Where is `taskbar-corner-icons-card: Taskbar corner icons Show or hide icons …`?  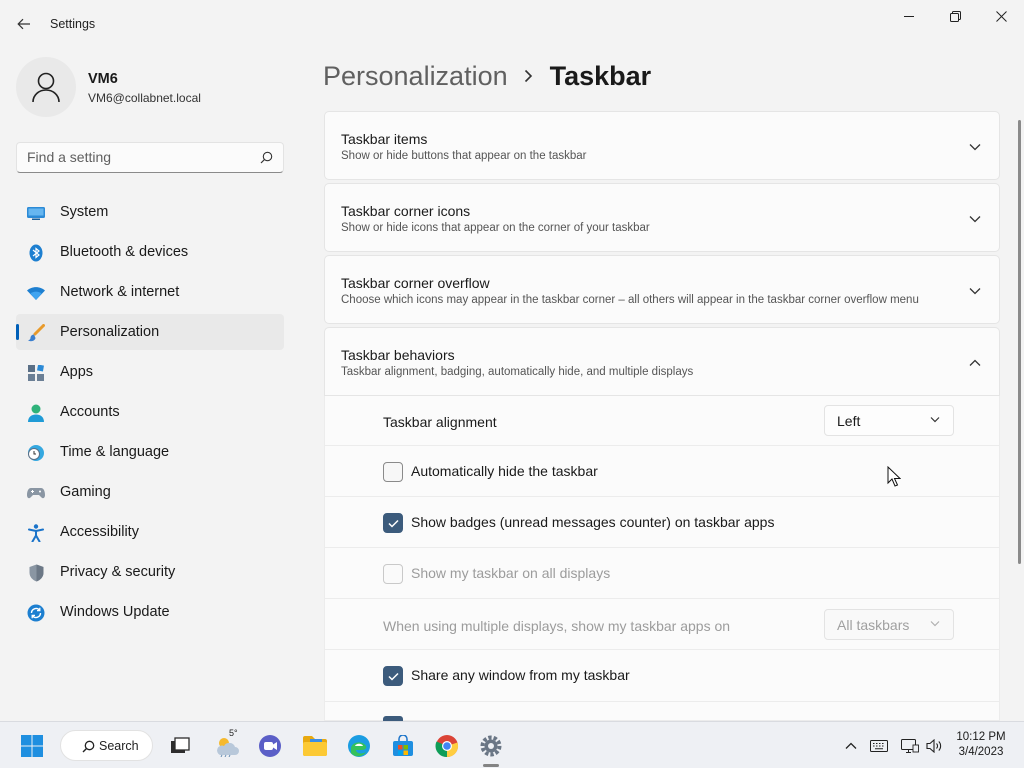
taskbar-corner-icons-card: Taskbar corner icons Show or hide icons … is located at coordinates (662, 217).